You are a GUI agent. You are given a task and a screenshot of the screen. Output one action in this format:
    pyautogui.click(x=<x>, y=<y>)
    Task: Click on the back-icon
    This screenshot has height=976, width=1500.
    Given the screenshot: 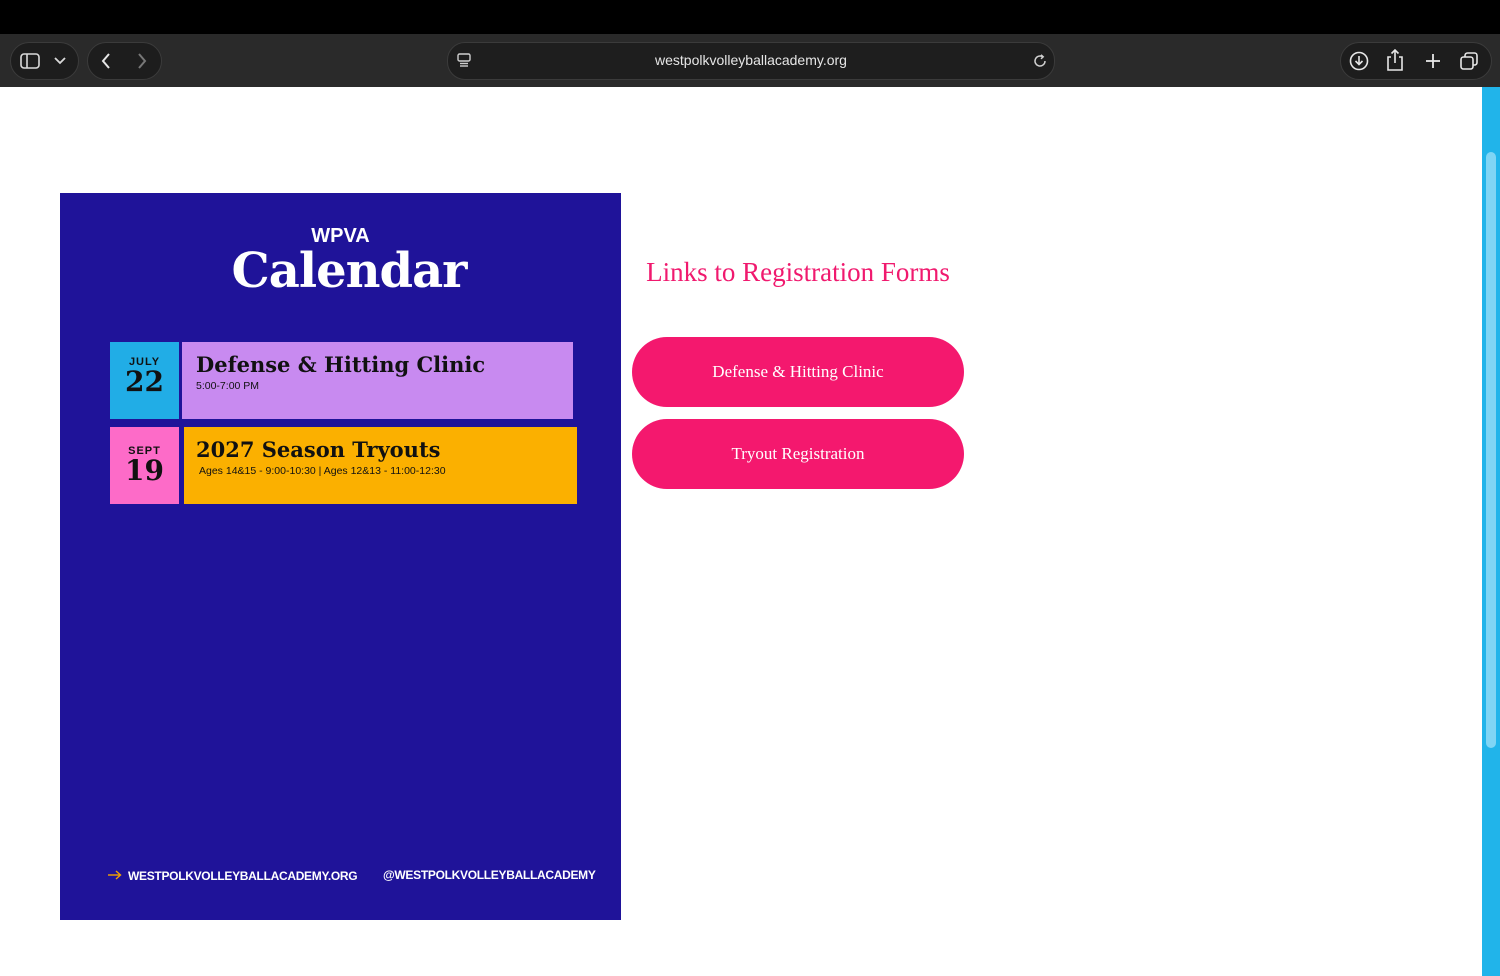 What is the action you would take?
    pyautogui.click(x=106, y=61)
    